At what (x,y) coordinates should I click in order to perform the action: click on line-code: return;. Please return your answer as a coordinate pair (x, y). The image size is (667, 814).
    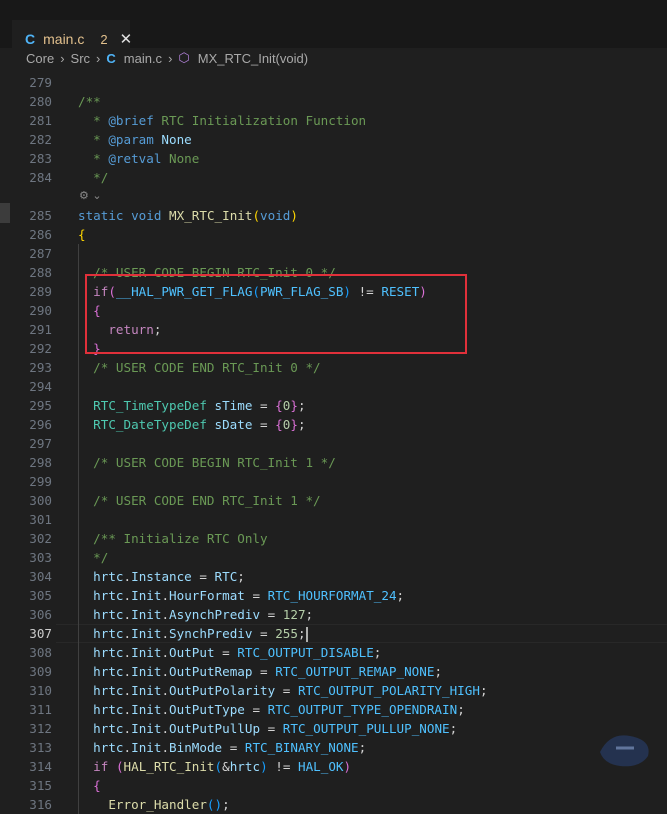
    Looking at the image, I should click on (119, 329).